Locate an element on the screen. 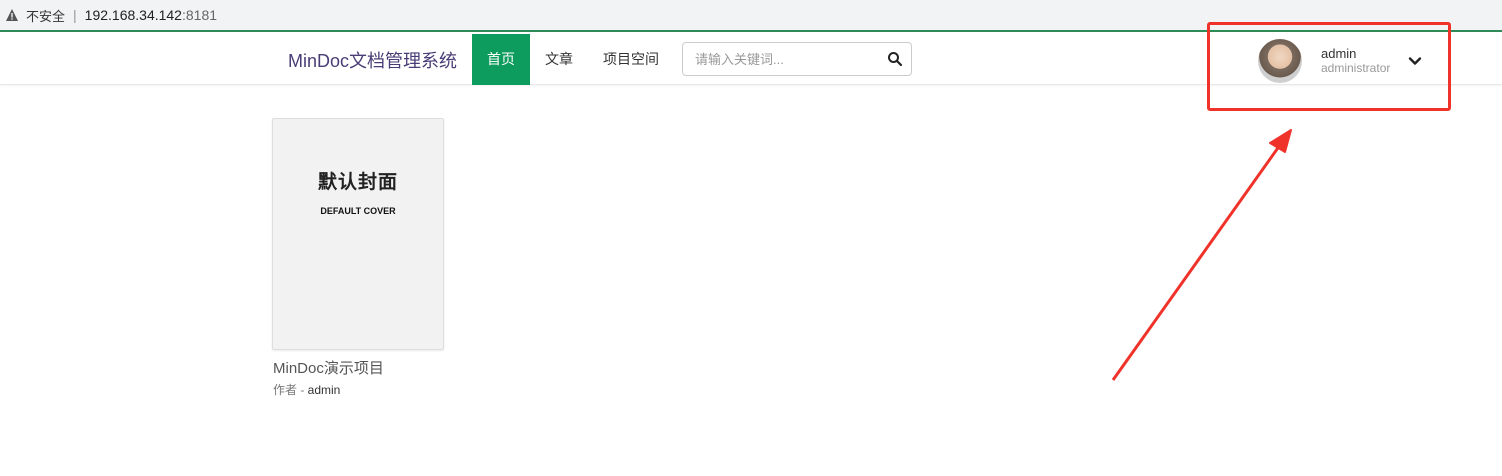 This screenshot has width=1502, height=476. url-port: :8181 is located at coordinates (199, 15).